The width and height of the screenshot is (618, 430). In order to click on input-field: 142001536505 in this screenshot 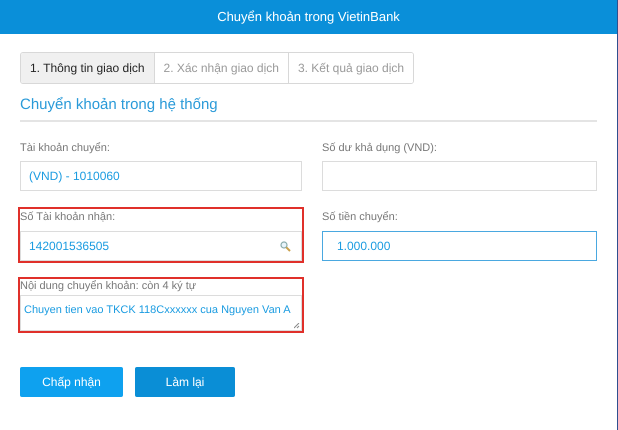, I will do `click(161, 245)`.